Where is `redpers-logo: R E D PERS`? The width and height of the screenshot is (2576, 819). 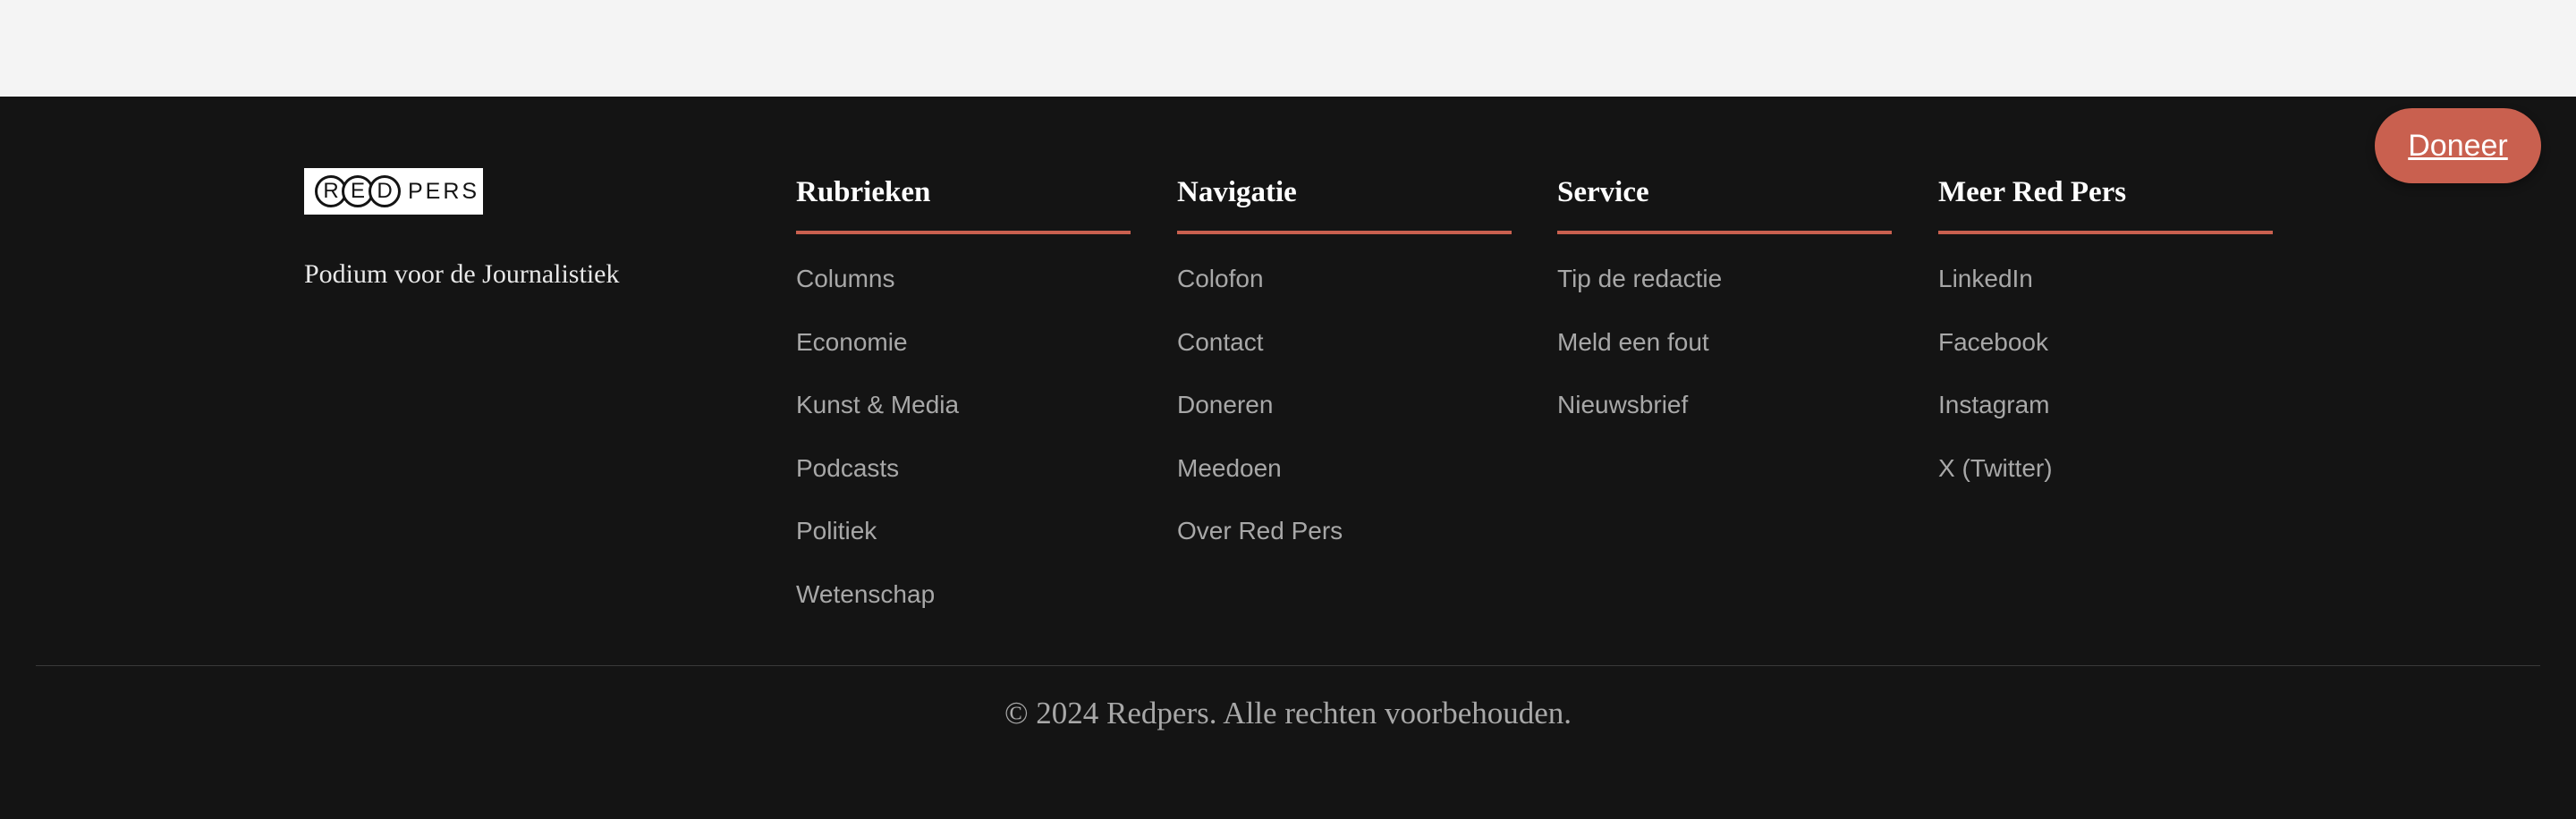 redpers-logo: R E D PERS is located at coordinates (393, 191).